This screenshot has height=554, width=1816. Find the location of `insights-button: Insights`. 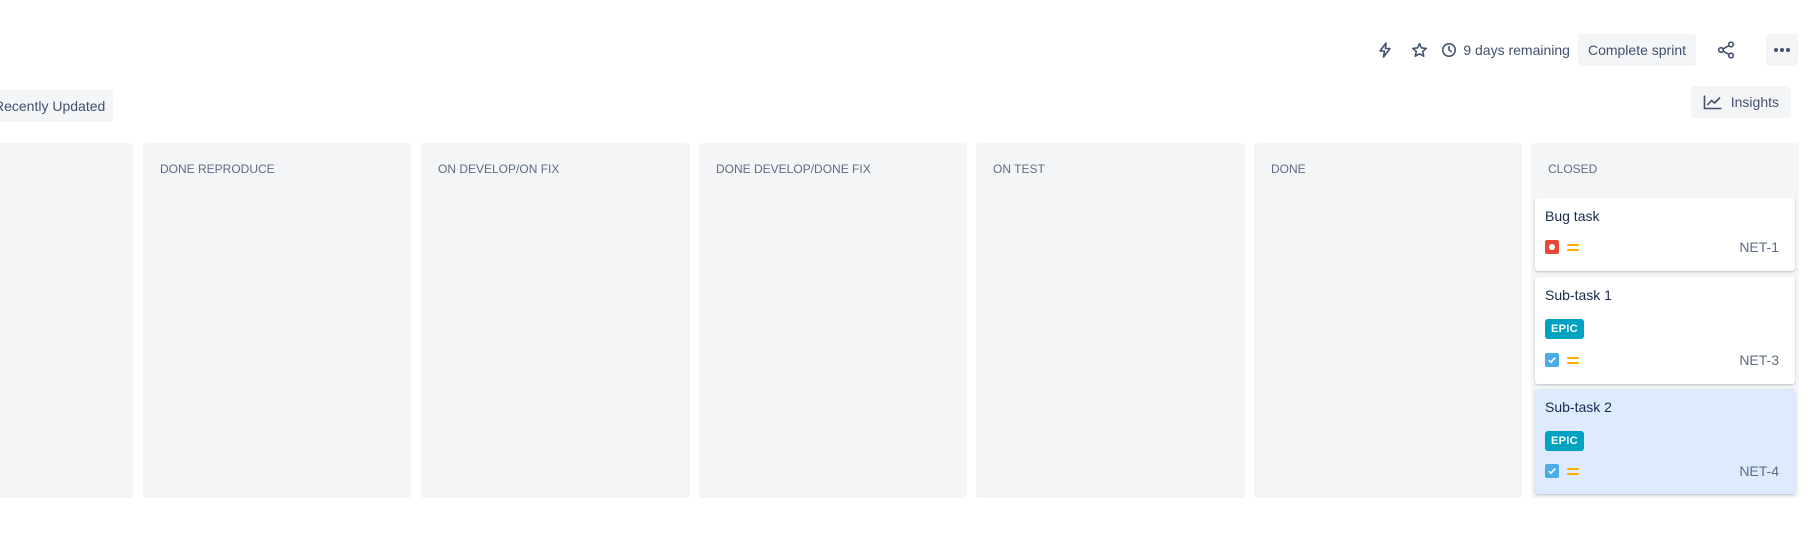

insights-button: Insights is located at coordinates (1740, 102).